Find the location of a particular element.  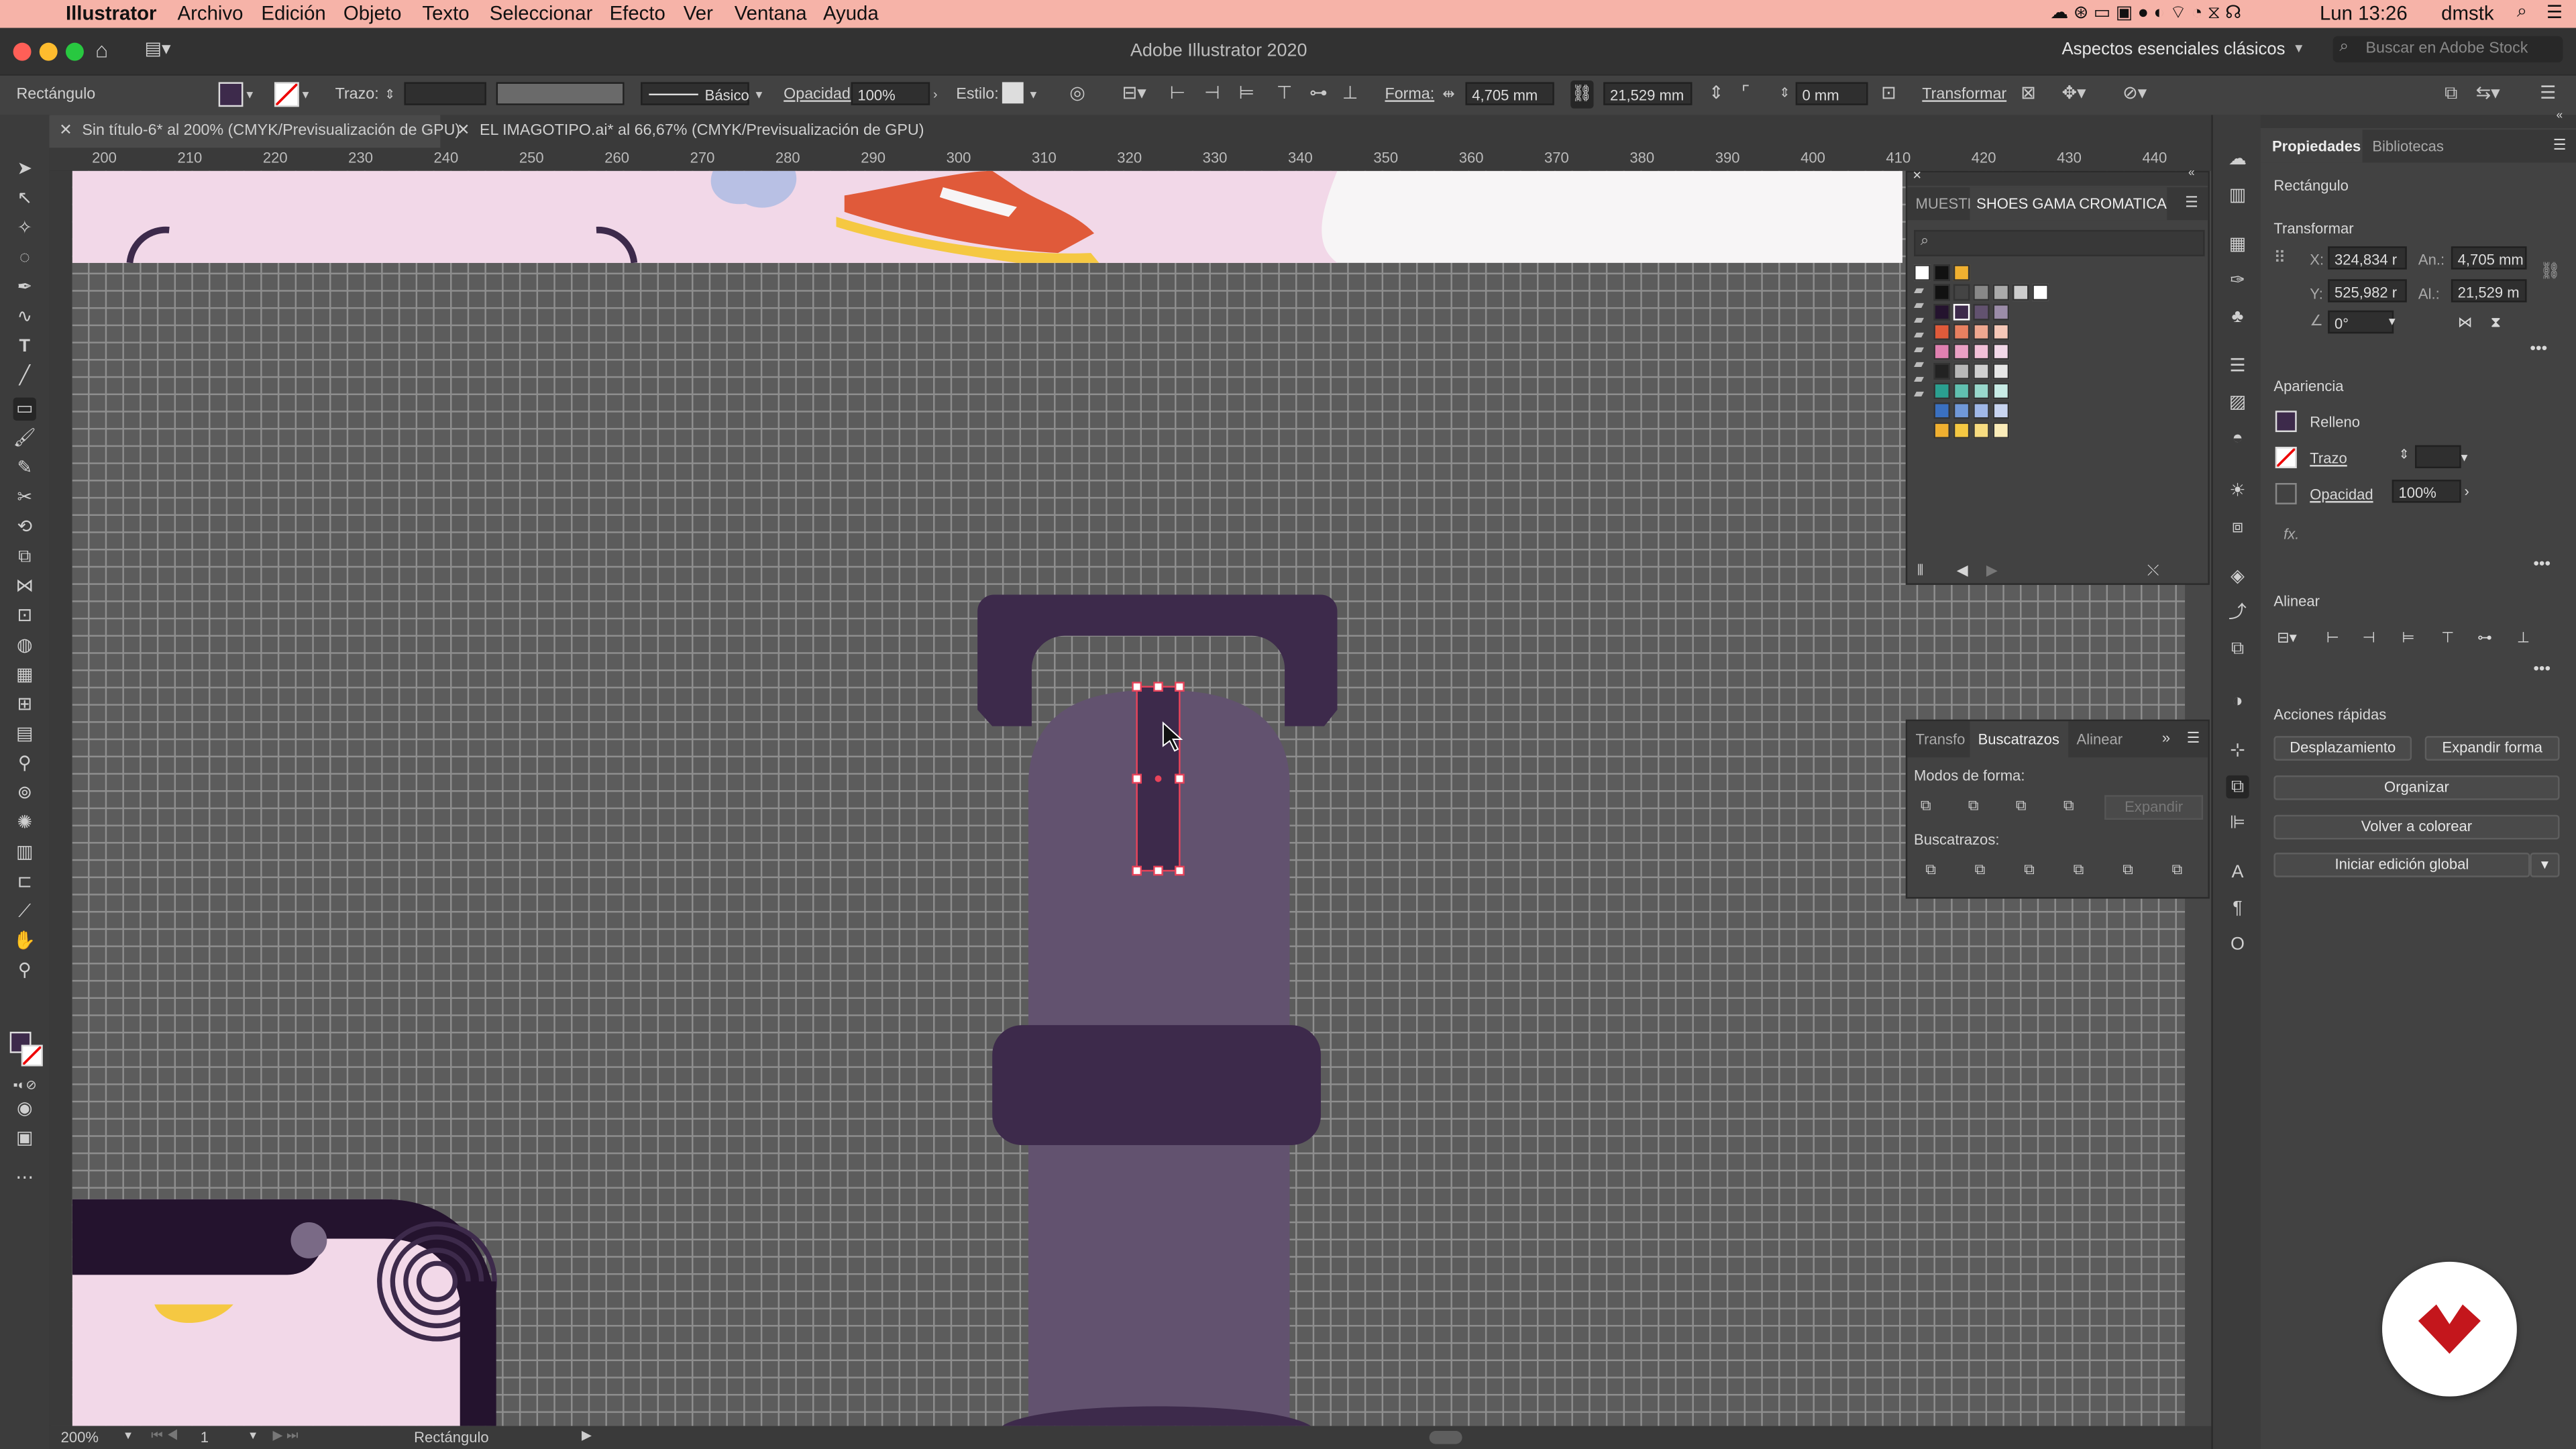

blend-tool-icon: ⊚ is located at coordinates (24, 793).